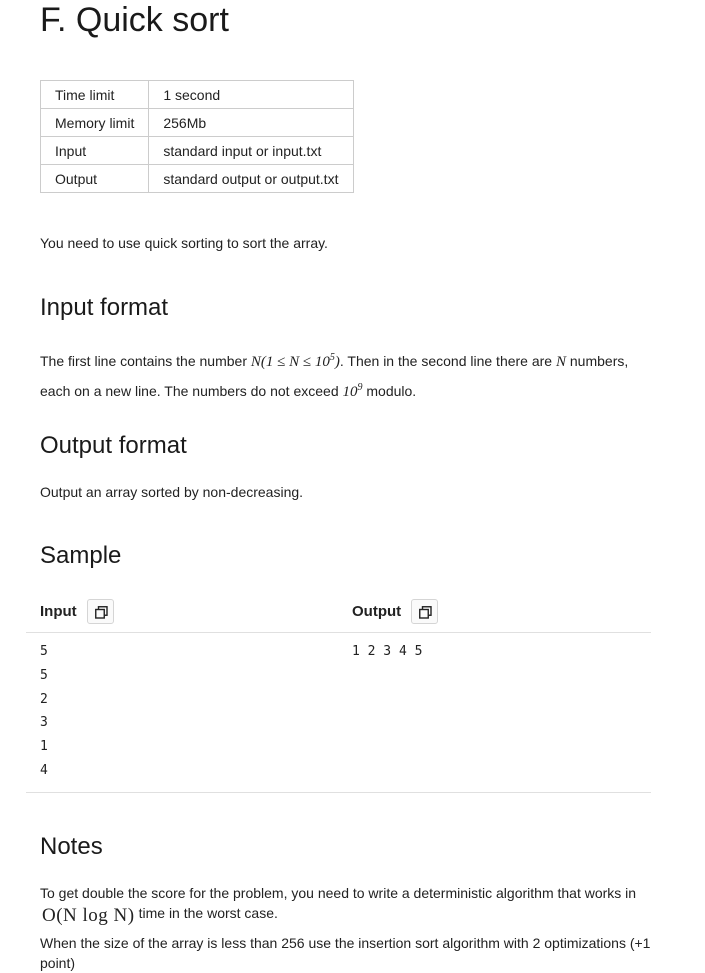  Describe the element at coordinates (251, 178) in the screenshot. I see `limit-value: standard output or output.txt` at that location.